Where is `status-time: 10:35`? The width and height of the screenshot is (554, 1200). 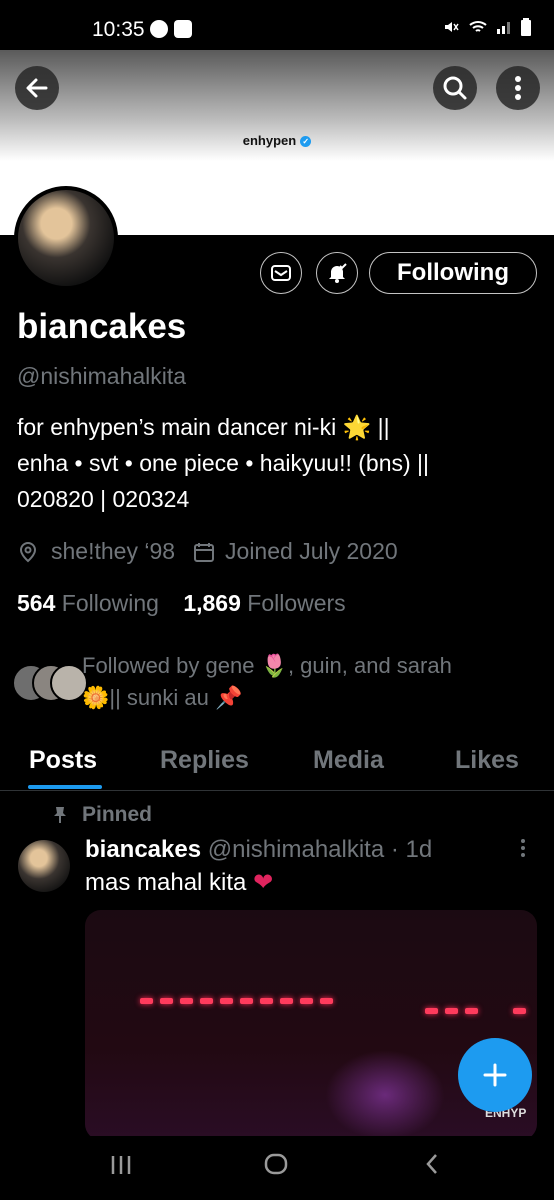 status-time: 10:35 is located at coordinates (118, 29).